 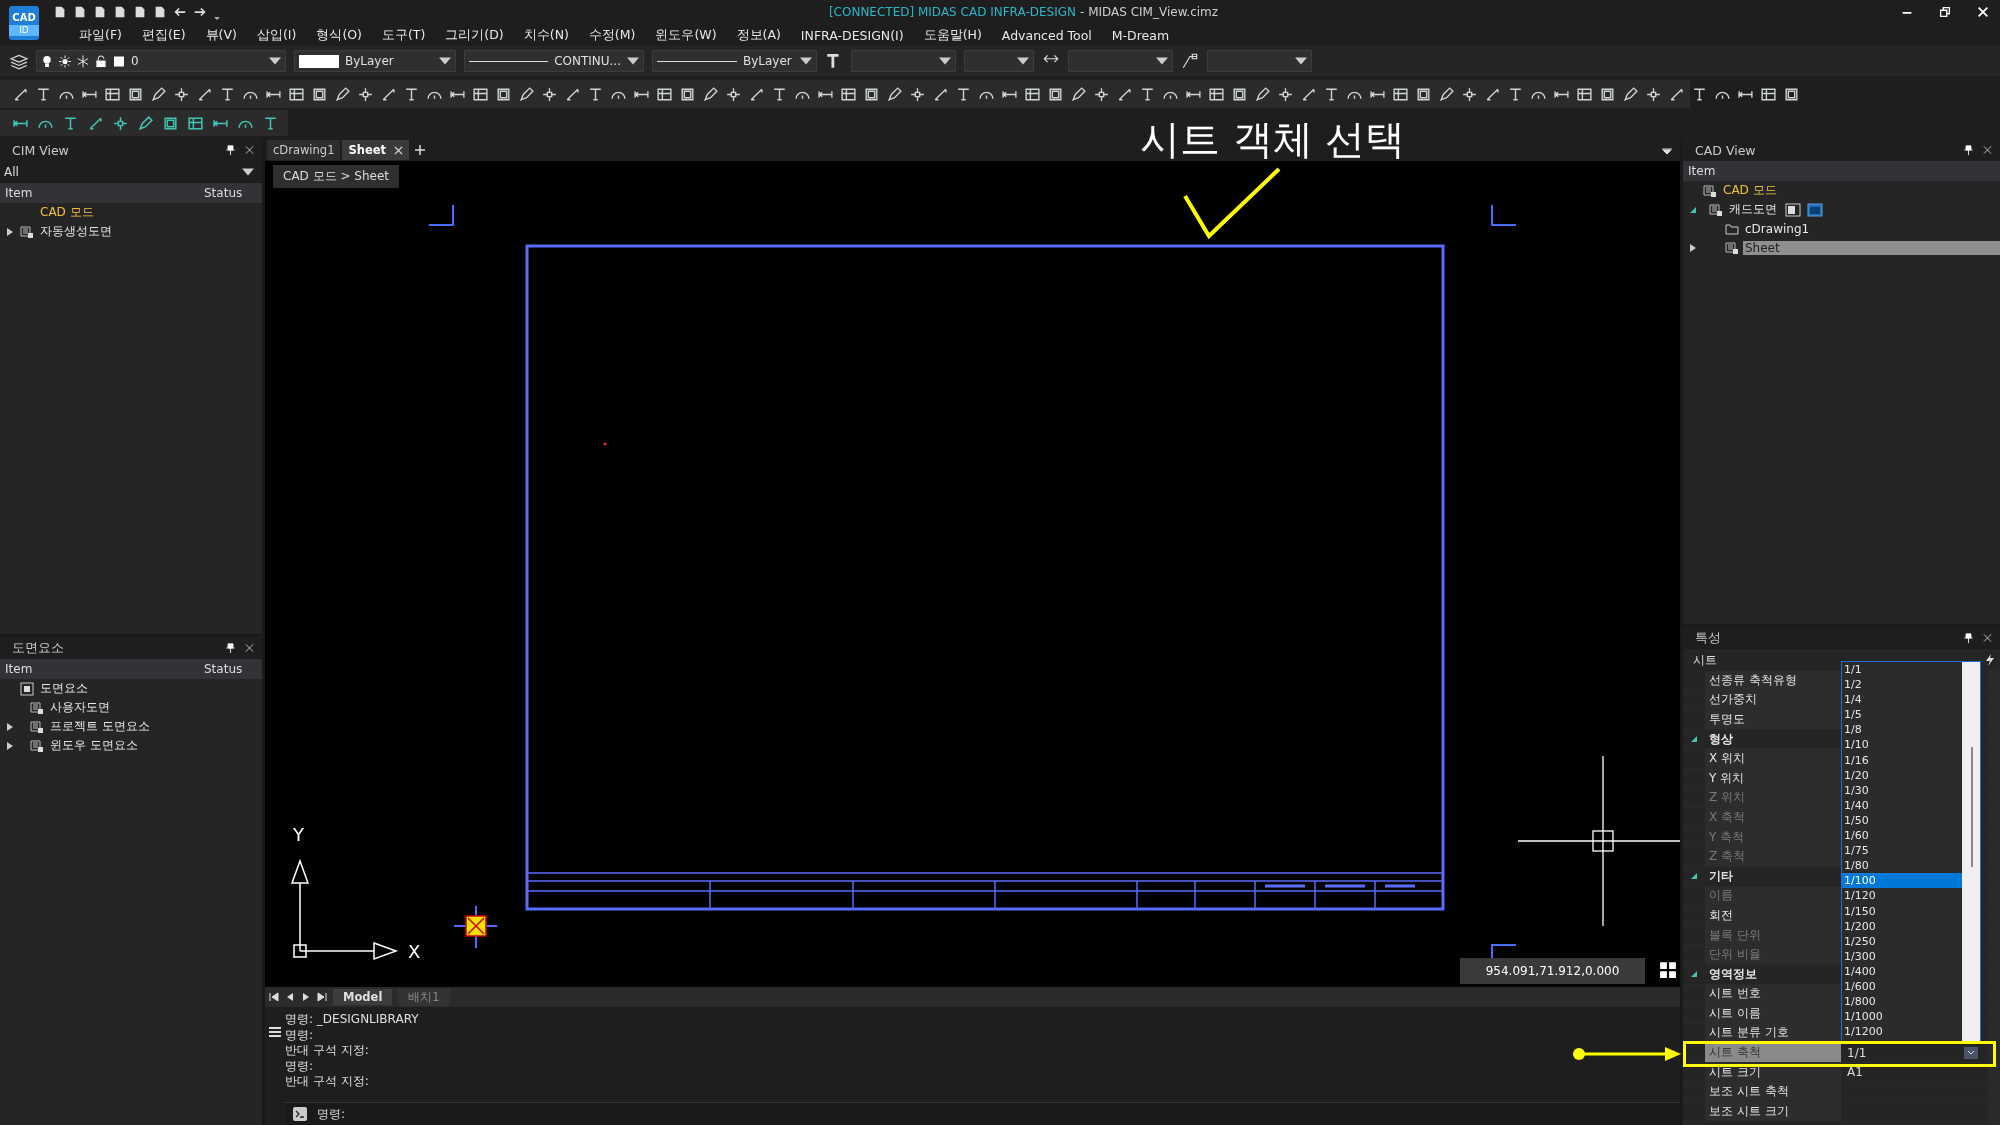 I want to click on add-tab-icon, so click(x=420, y=150).